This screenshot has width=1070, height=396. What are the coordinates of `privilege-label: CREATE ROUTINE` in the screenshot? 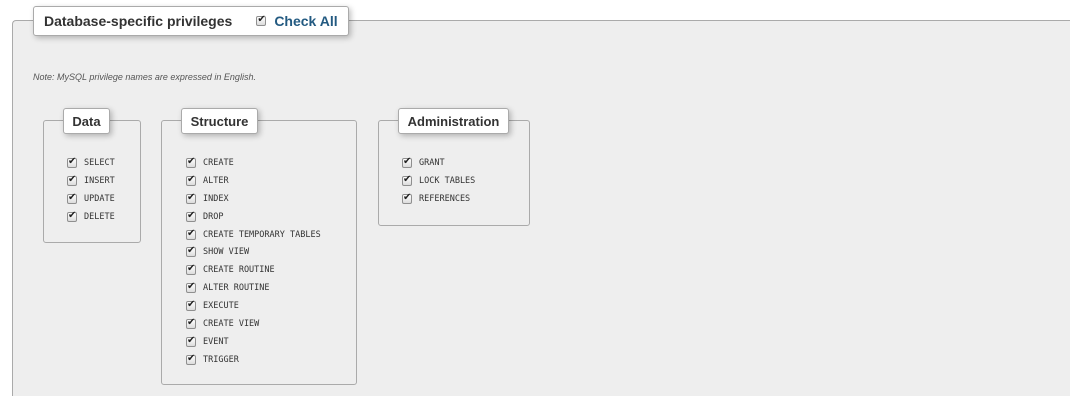 It's located at (239, 270).